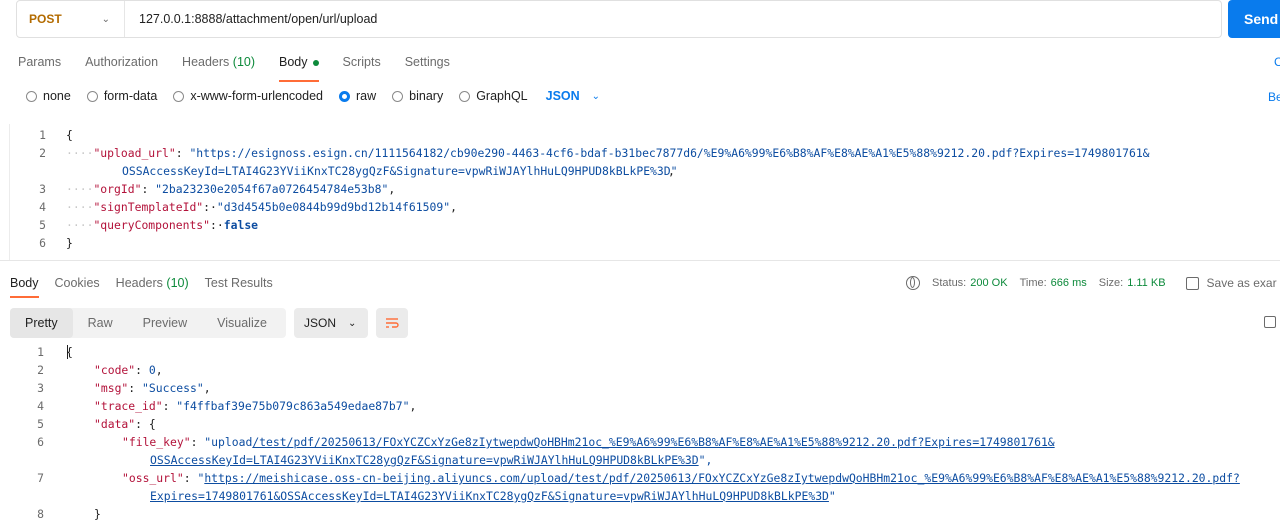  What do you see at coordinates (427, 62) in the screenshot?
I see `tab-label: Settings` at bounding box center [427, 62].